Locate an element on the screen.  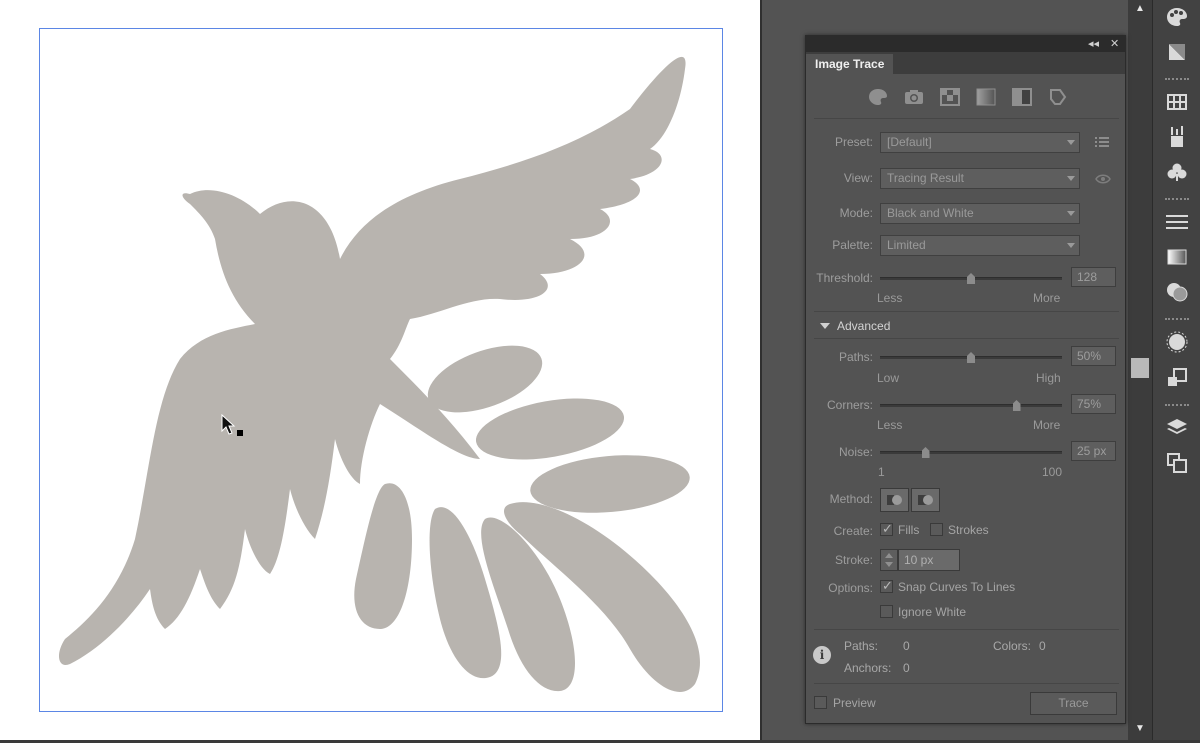
graphic-styles-icon is located at coordinates (1177, 378).